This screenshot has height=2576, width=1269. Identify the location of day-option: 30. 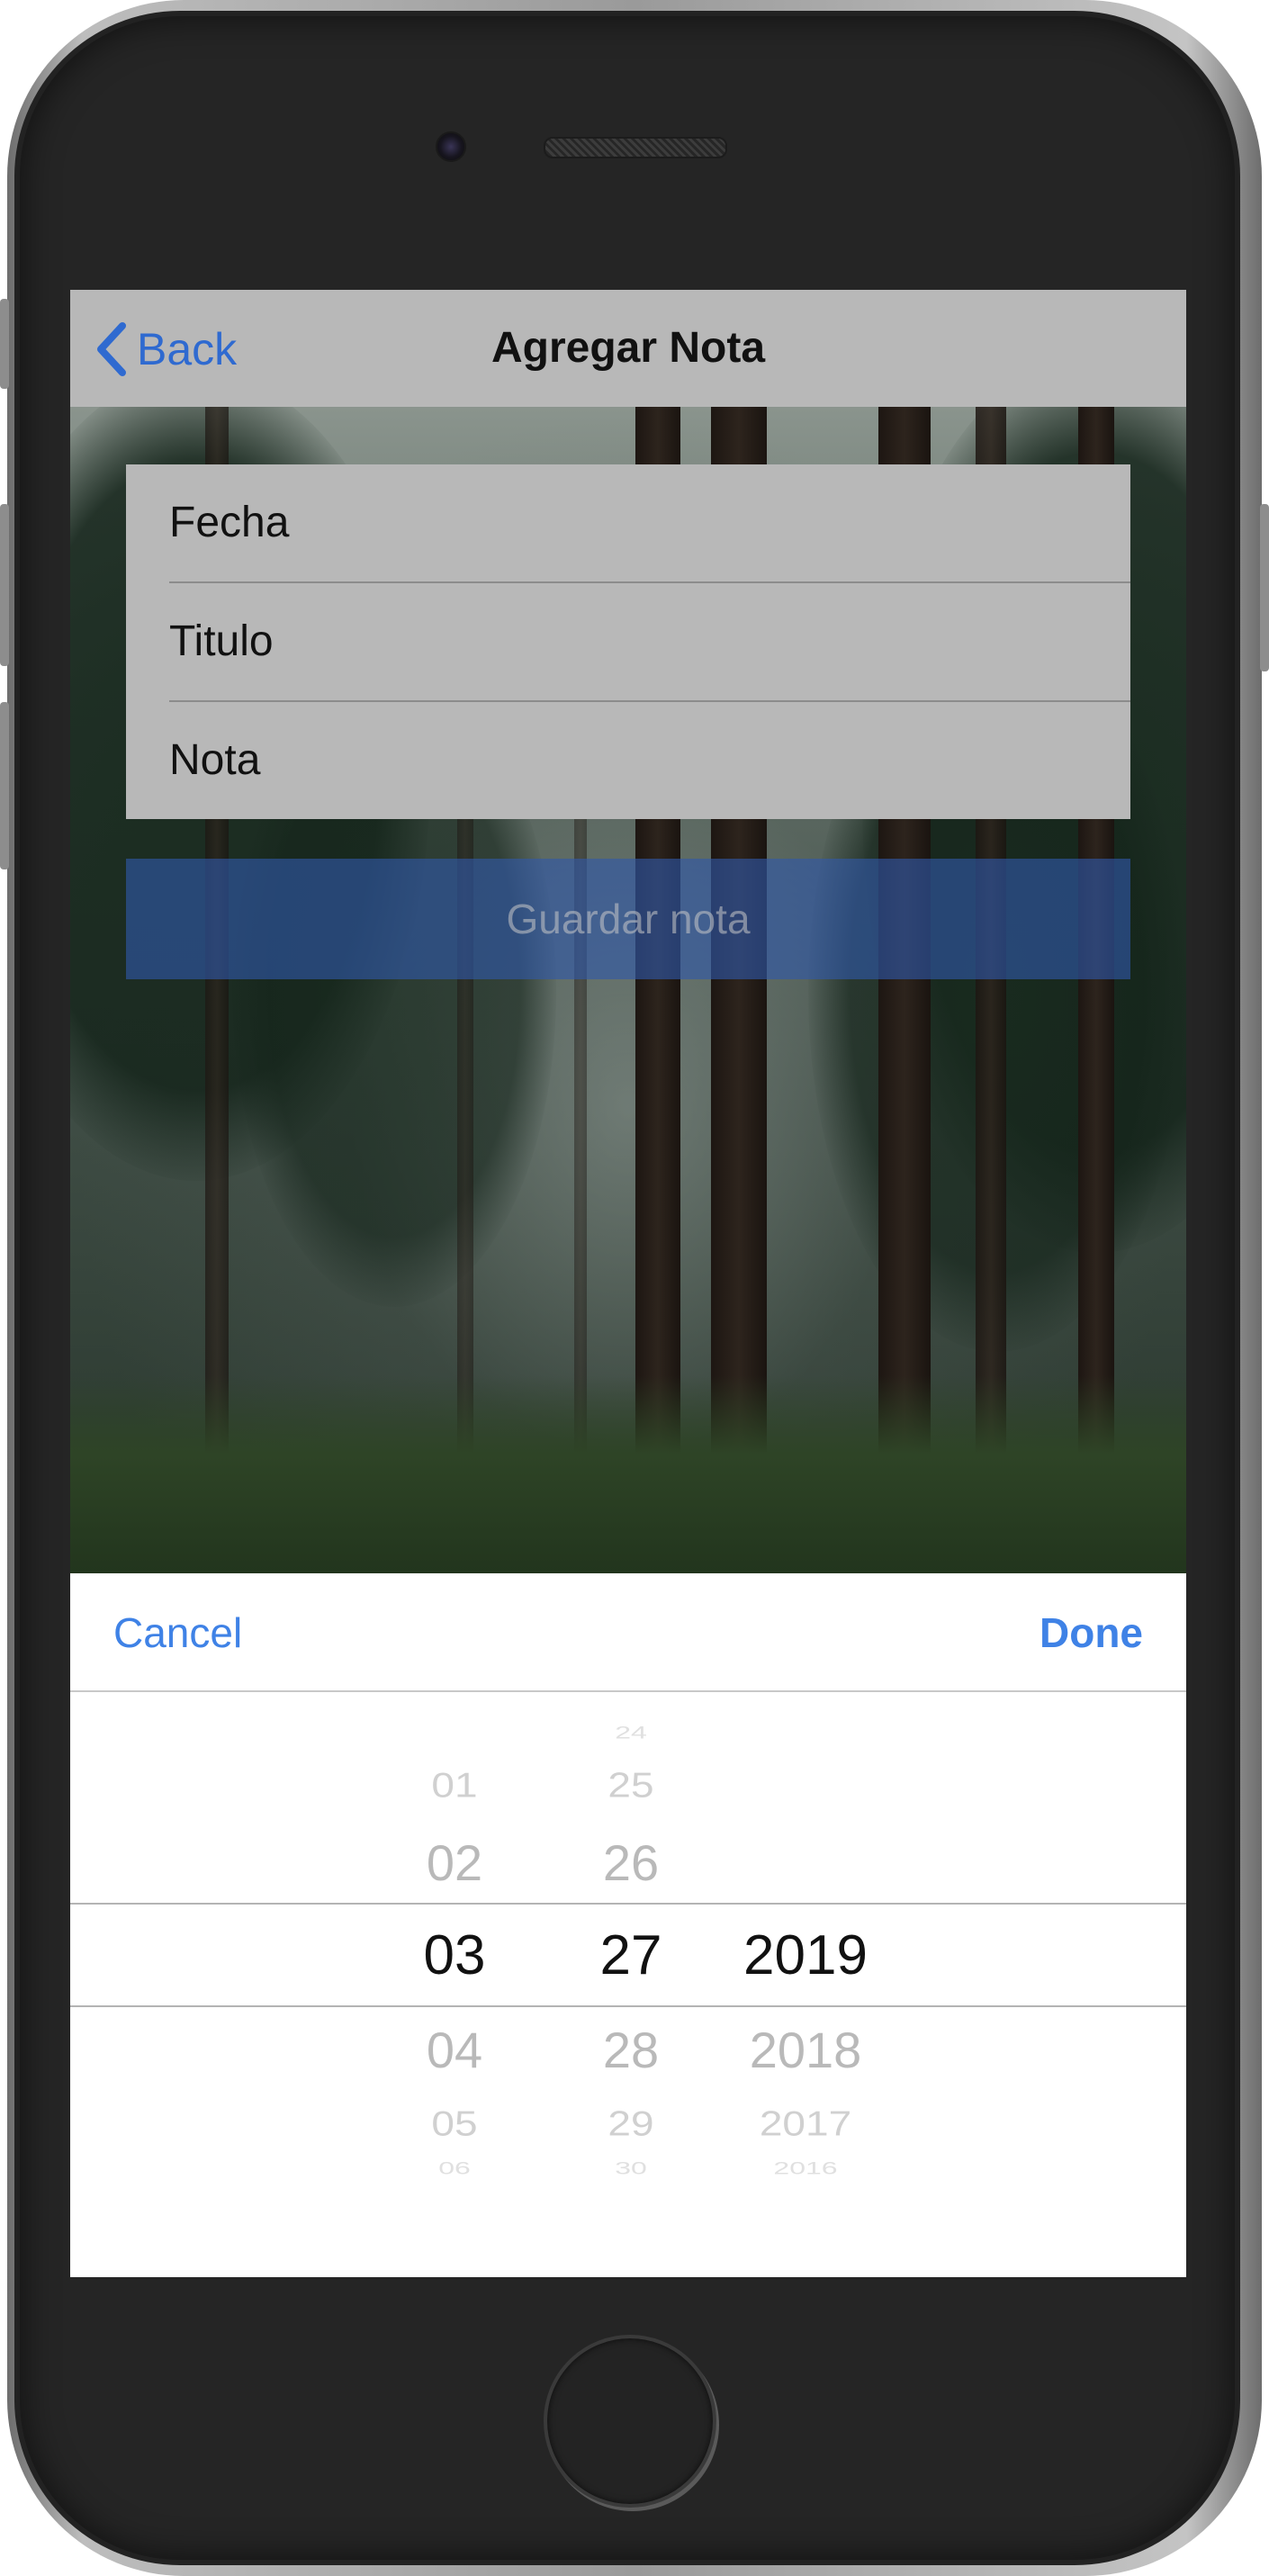
(631, 2168).